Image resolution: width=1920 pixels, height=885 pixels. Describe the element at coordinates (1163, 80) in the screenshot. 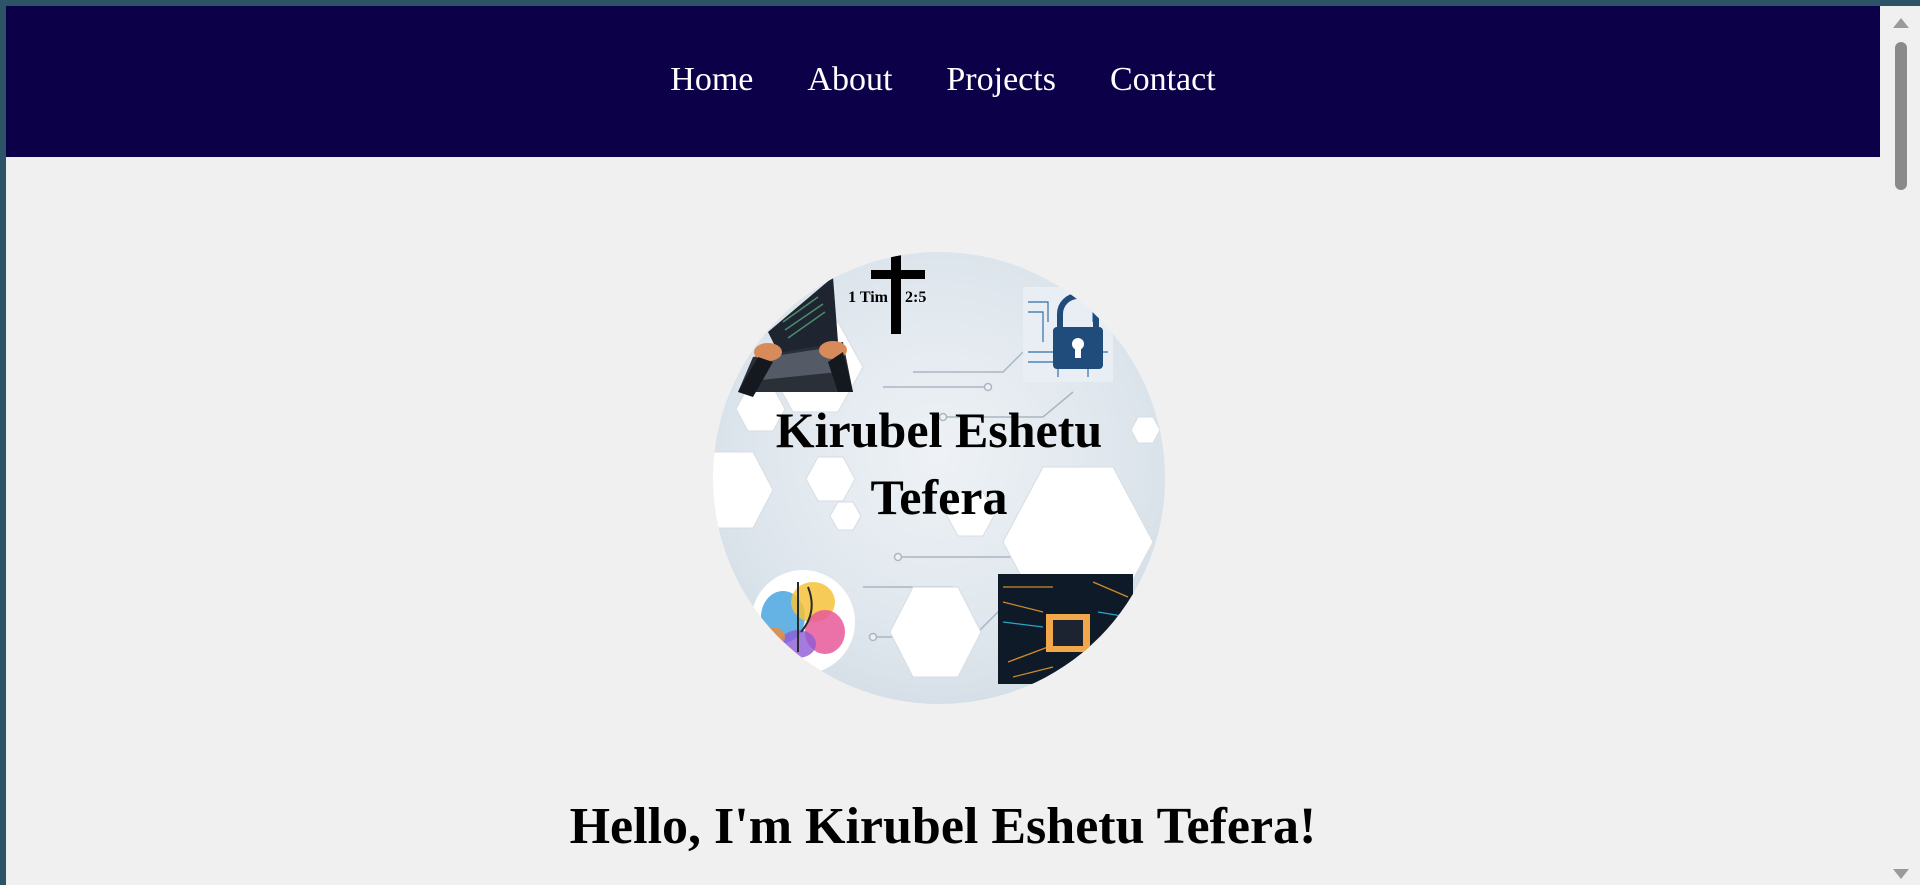

I see `nav-link-contact: Contact` at that location.